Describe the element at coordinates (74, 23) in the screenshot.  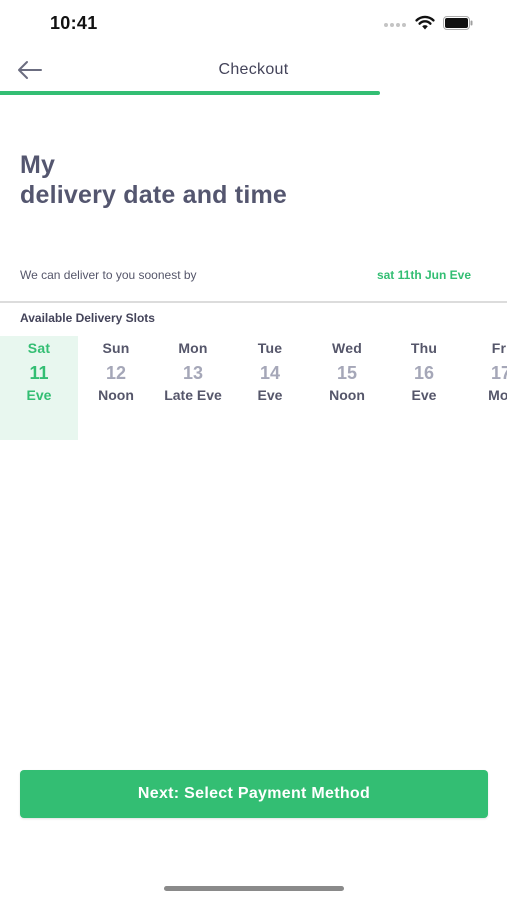
I see `status-time: 10:41` at that location.